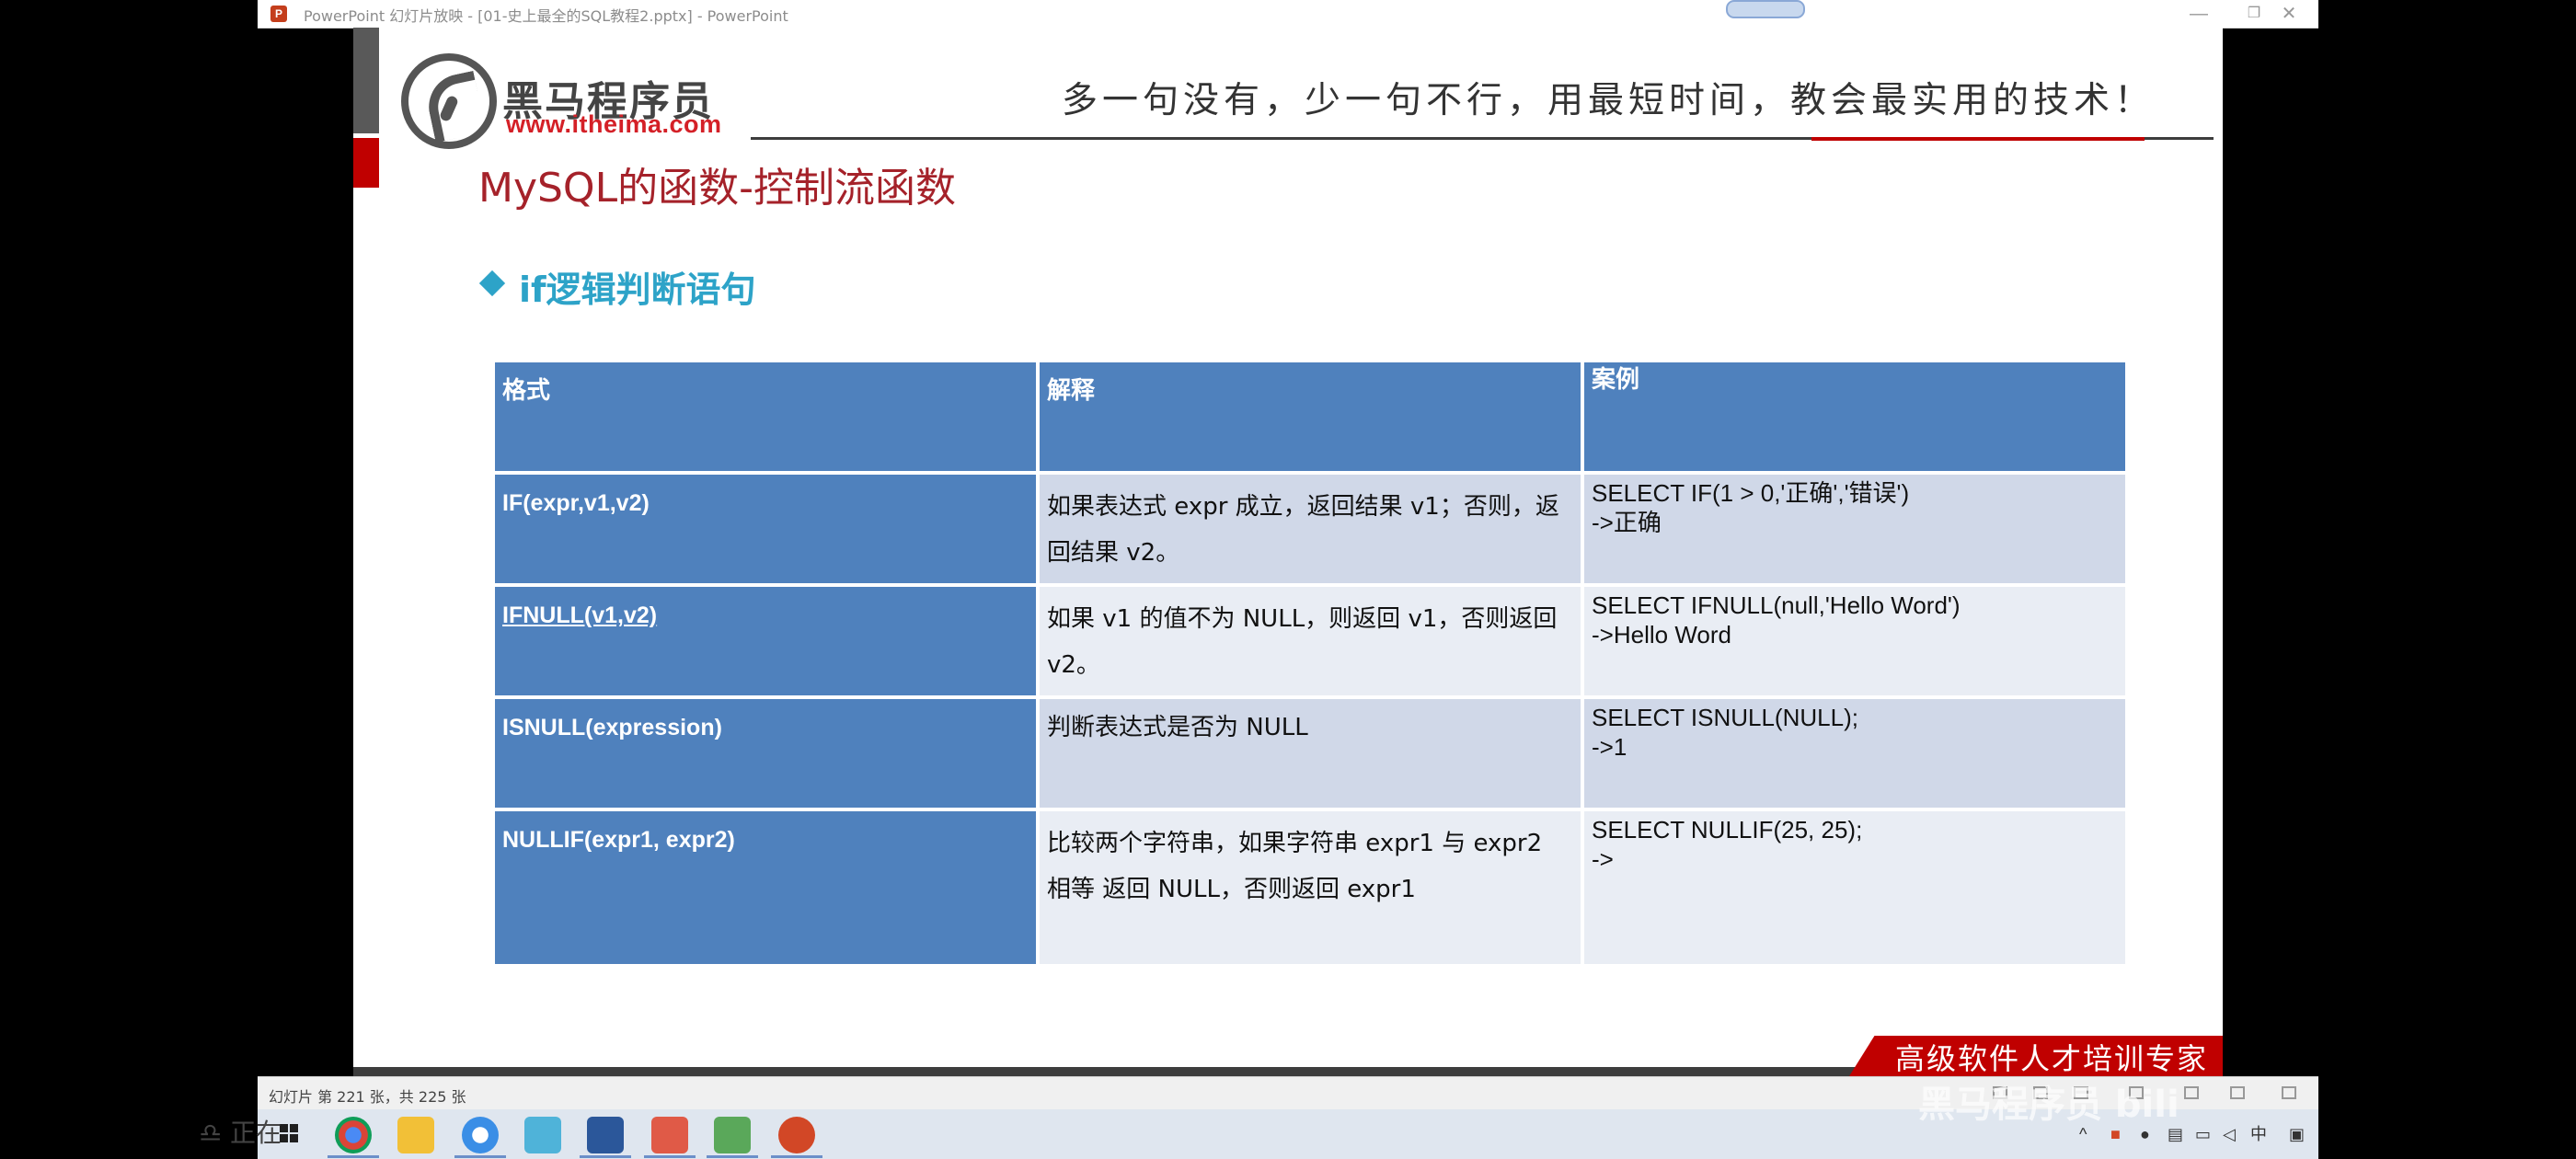  What do you see at coordinates (1854, 529) in the screenshot?
I see `table-cell-example: SELECT IF(1 > 0,'正确','错误') ->正确` at bounding box center [1854, 529].